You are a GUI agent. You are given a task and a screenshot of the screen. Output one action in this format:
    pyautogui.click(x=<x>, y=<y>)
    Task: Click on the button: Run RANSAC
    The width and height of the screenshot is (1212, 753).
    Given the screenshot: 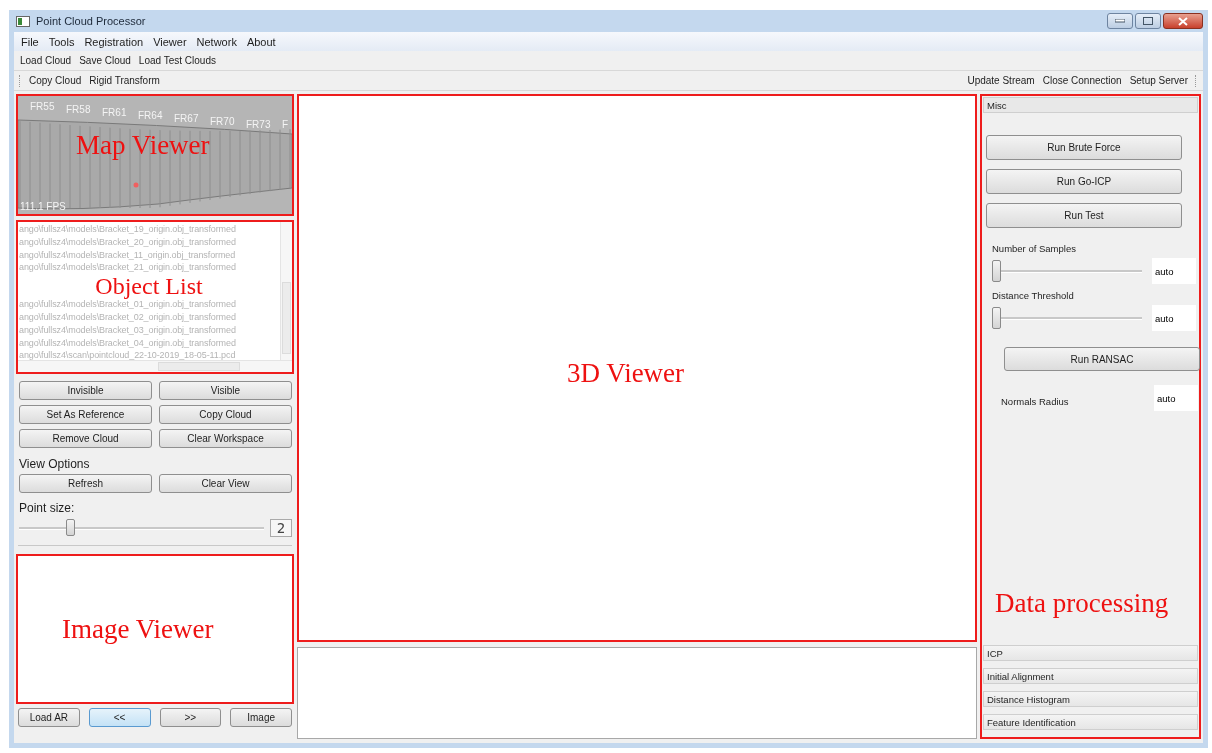 What is the action you would take?
    pyautogui.click(x=1102, y=359)
    